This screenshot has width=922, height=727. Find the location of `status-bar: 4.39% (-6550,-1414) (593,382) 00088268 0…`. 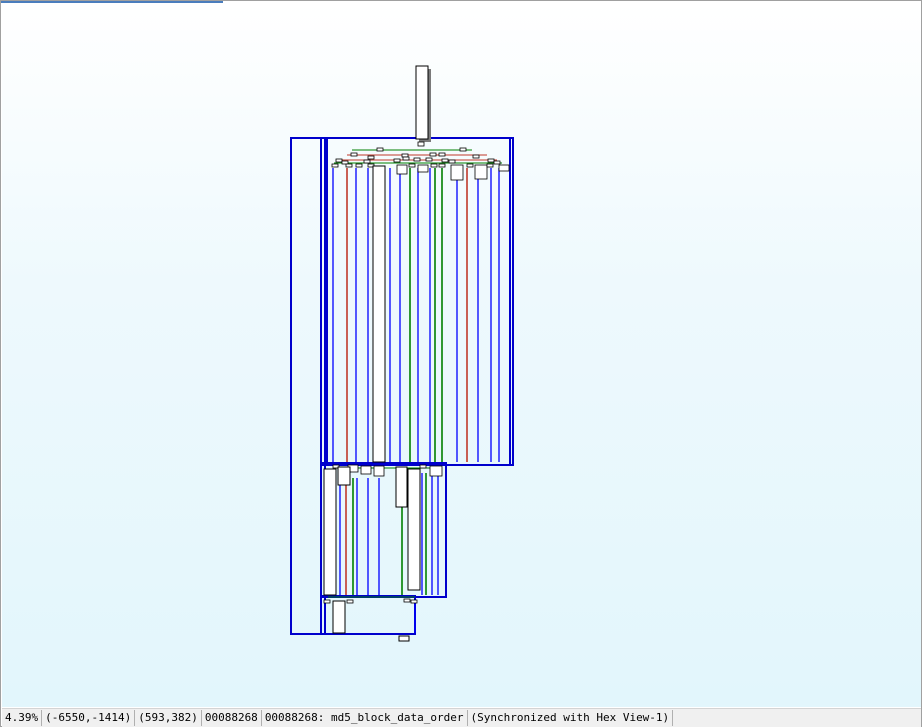

status-bar: 4.39% (-6550,-1414) (593,382) 00088268 0… is located at coordinates (461, 717).